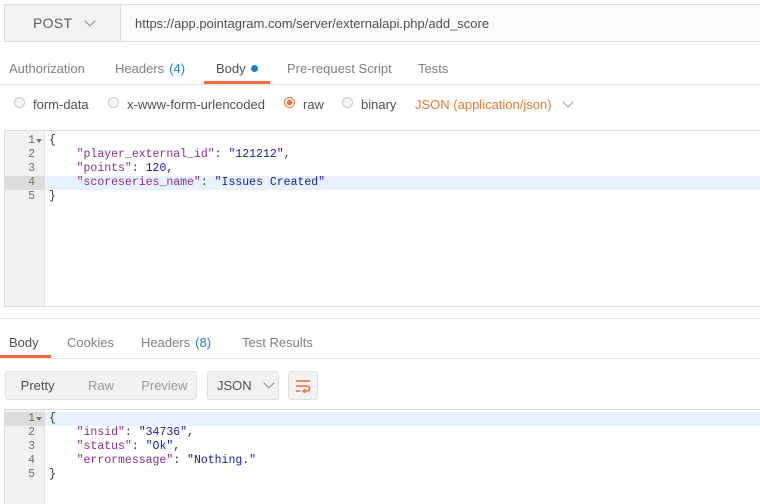  I want to click on wrap-lines-icon, so click(303, 386).